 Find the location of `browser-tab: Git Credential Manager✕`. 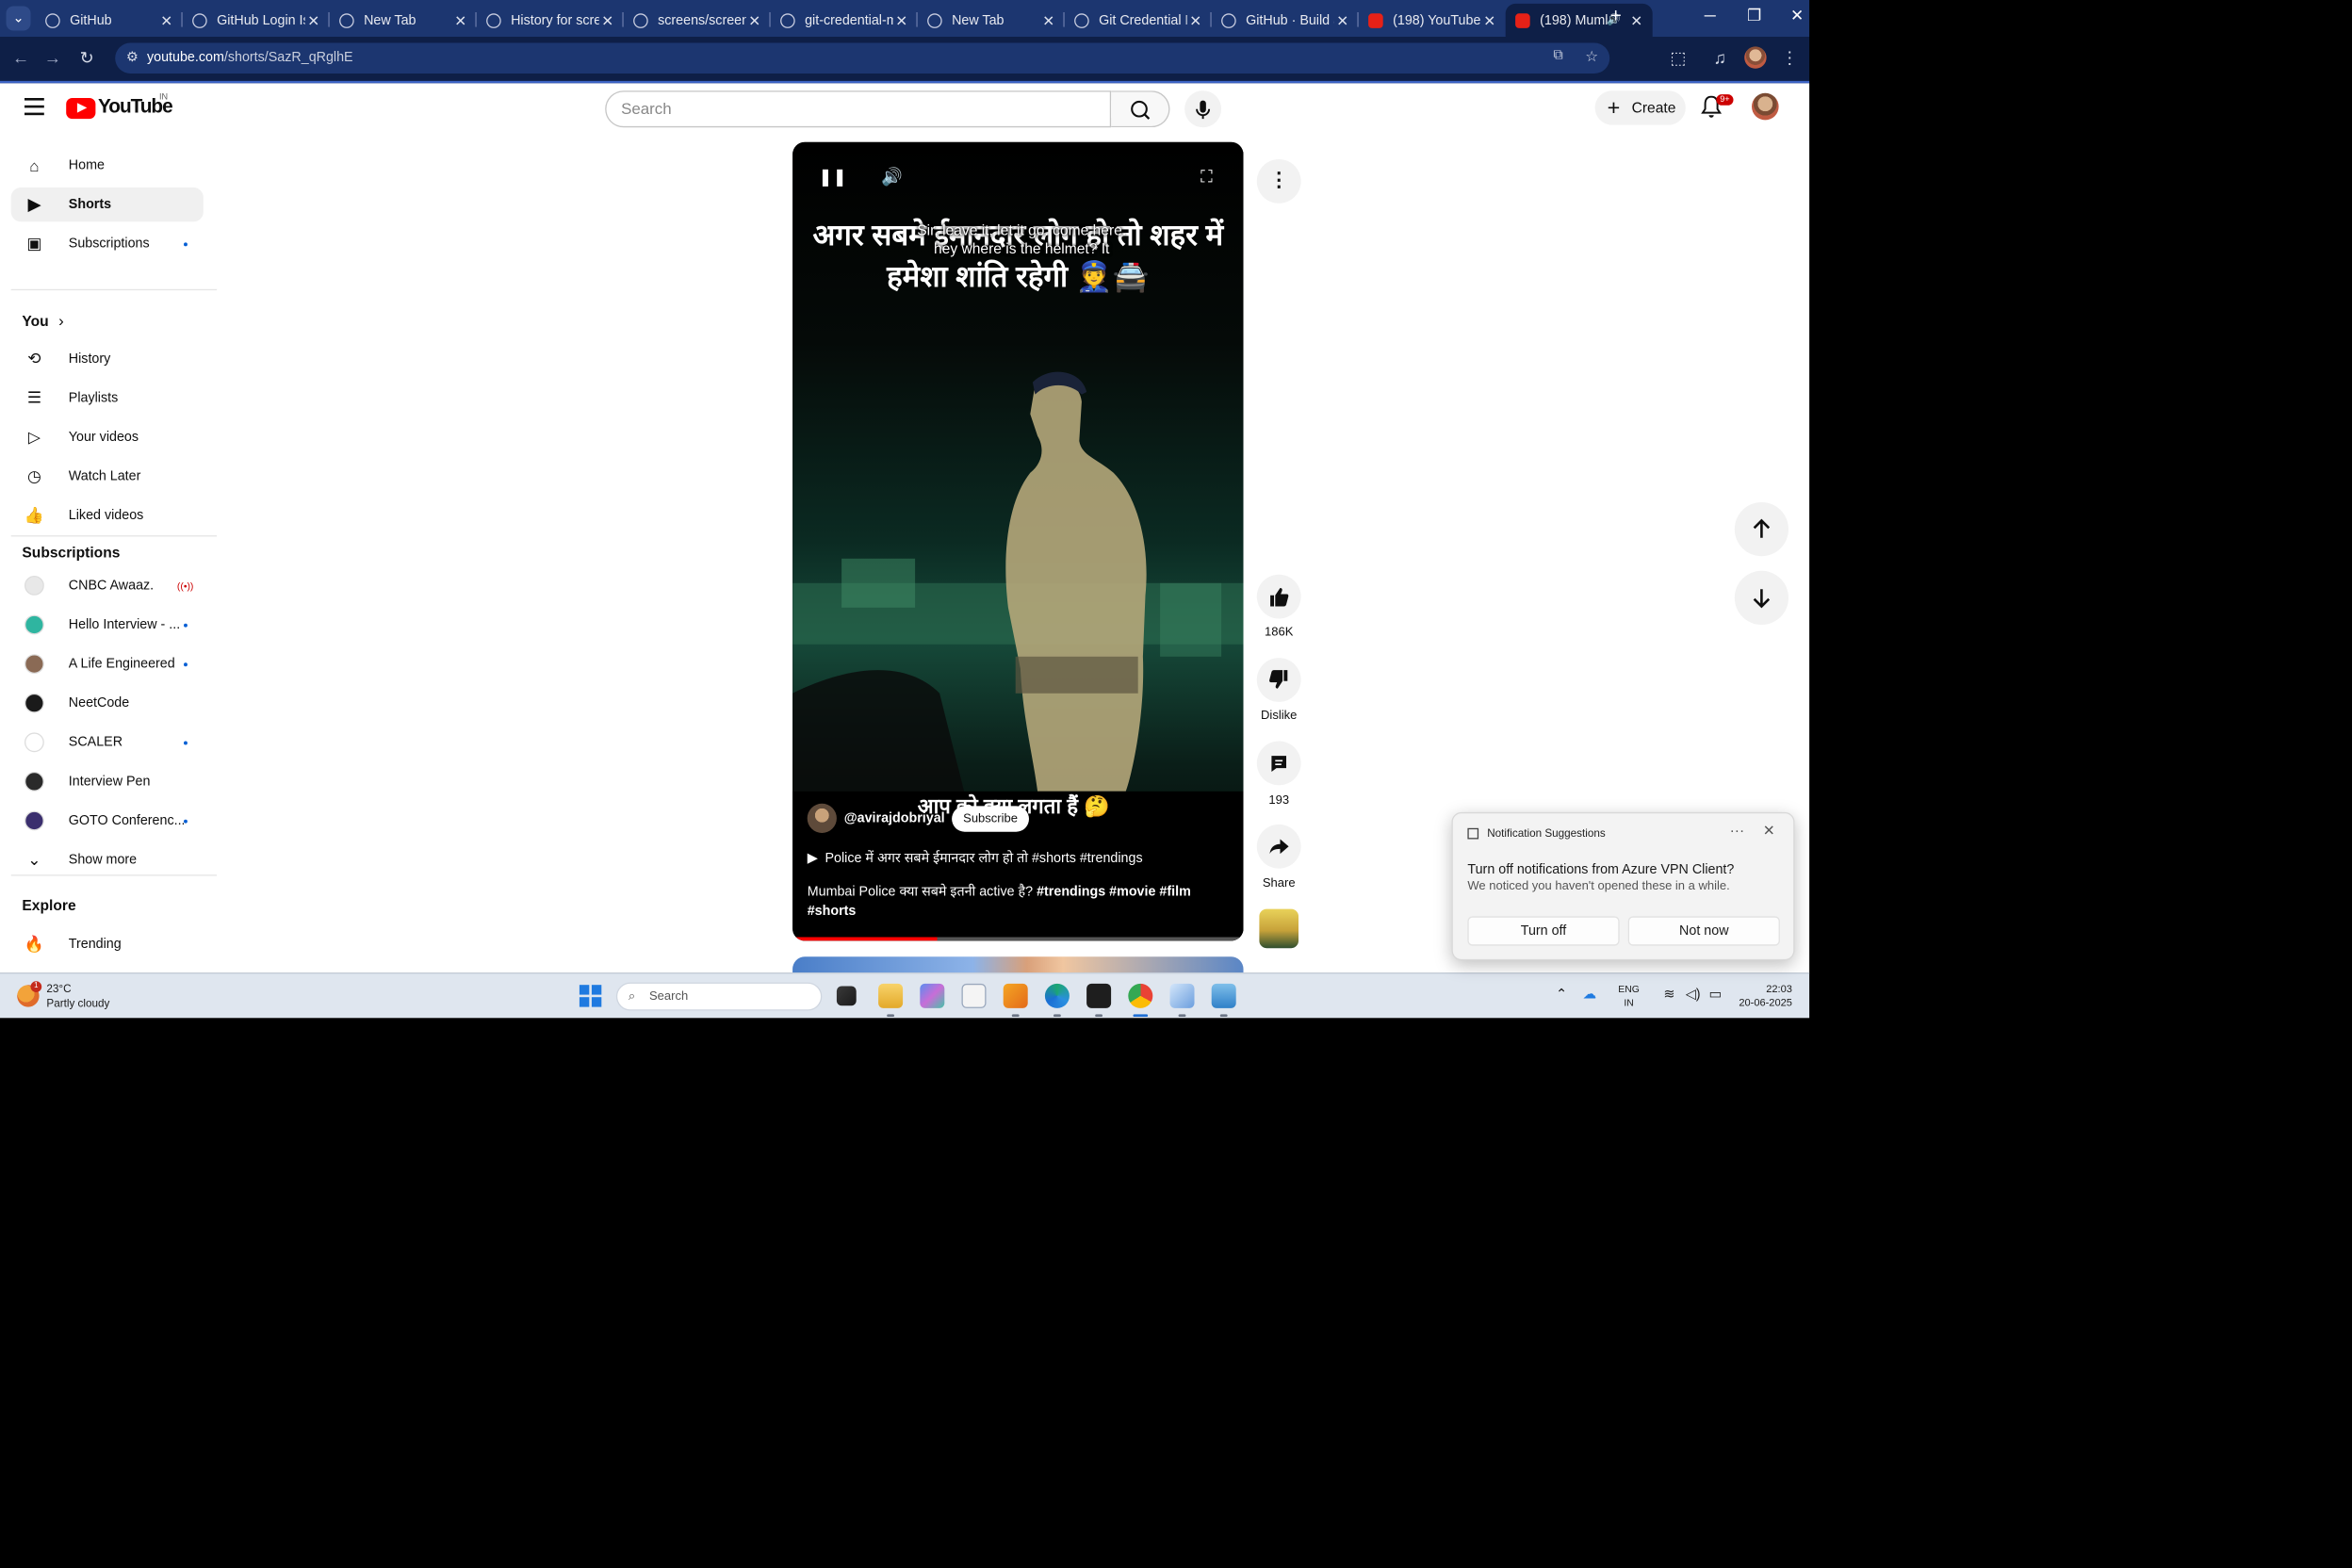

browser-tab: Git Credential Manager✕ is located at coordinates (1139, 21).